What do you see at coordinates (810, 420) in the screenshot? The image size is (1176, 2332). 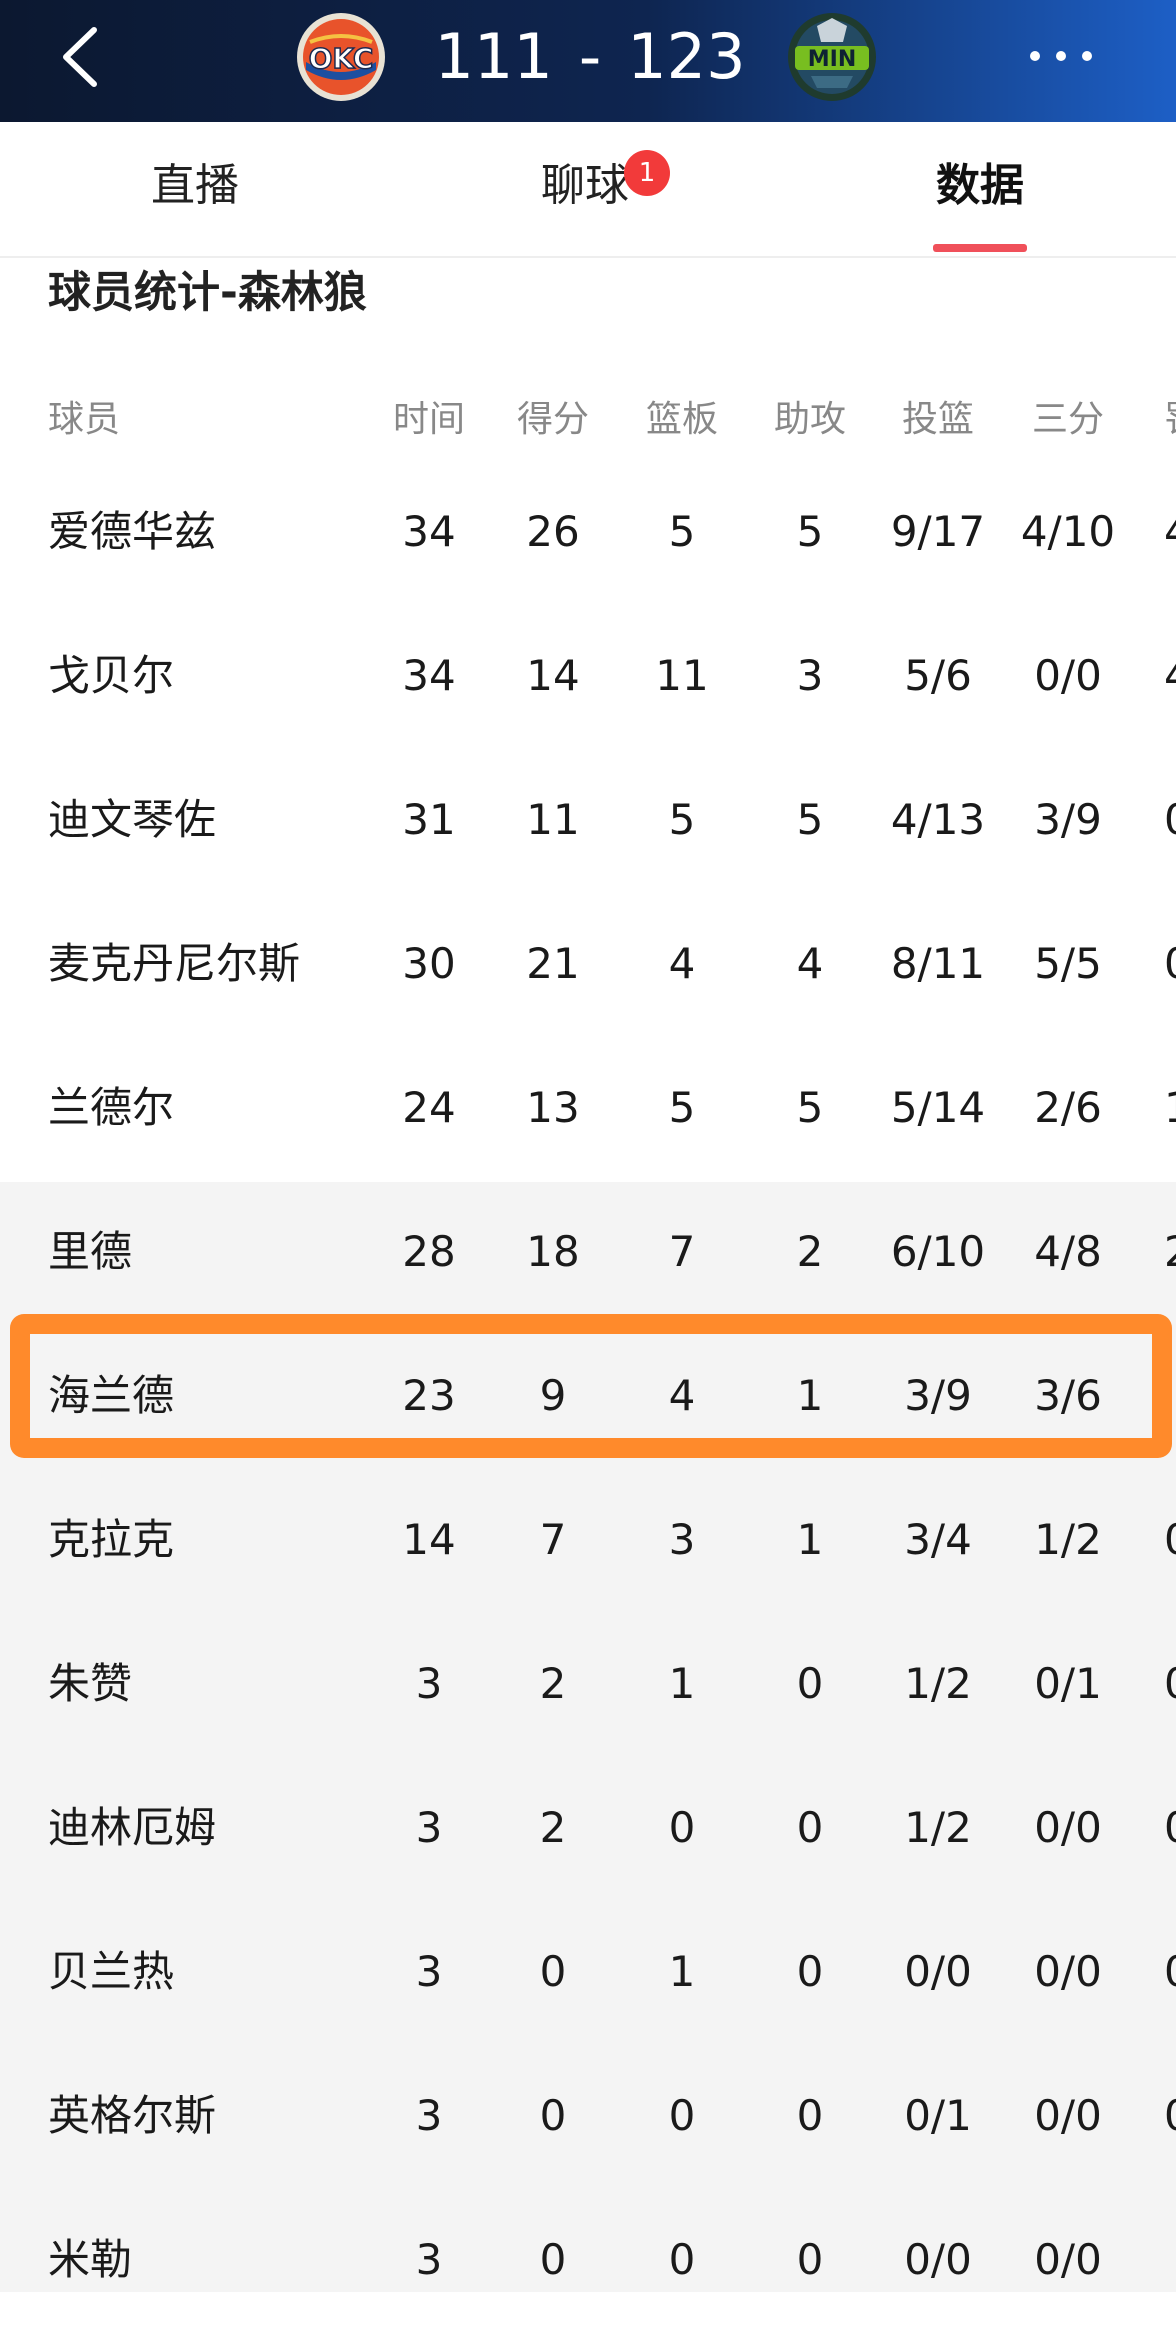 I see `column-header-assists: 助攻` at bounding box center [810, 420].